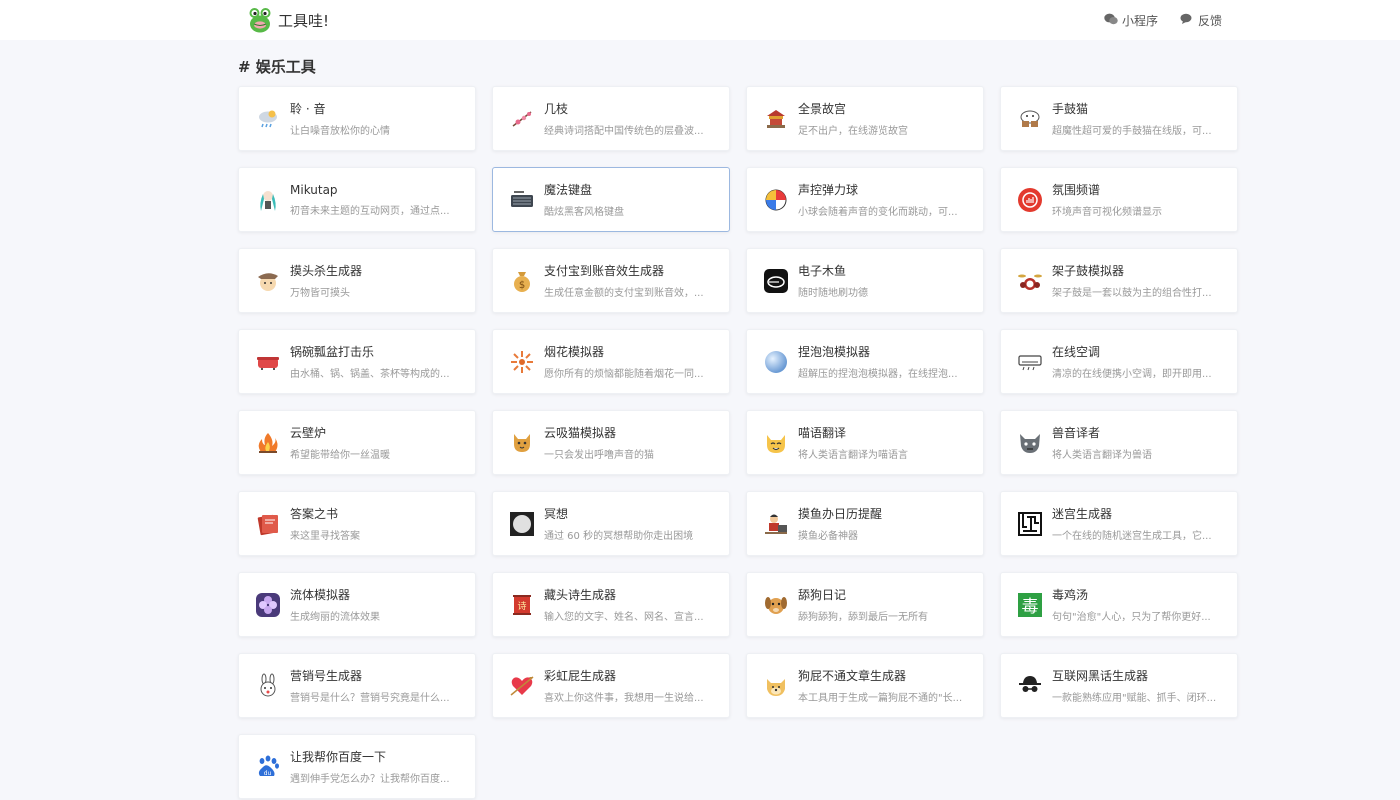 This screenshot has height=800, width=1400. What do you see at coordinates (1070, 109) in the screenshot?
I see `tool-name: 手鼓猫` at bounding box center [1070, 109].